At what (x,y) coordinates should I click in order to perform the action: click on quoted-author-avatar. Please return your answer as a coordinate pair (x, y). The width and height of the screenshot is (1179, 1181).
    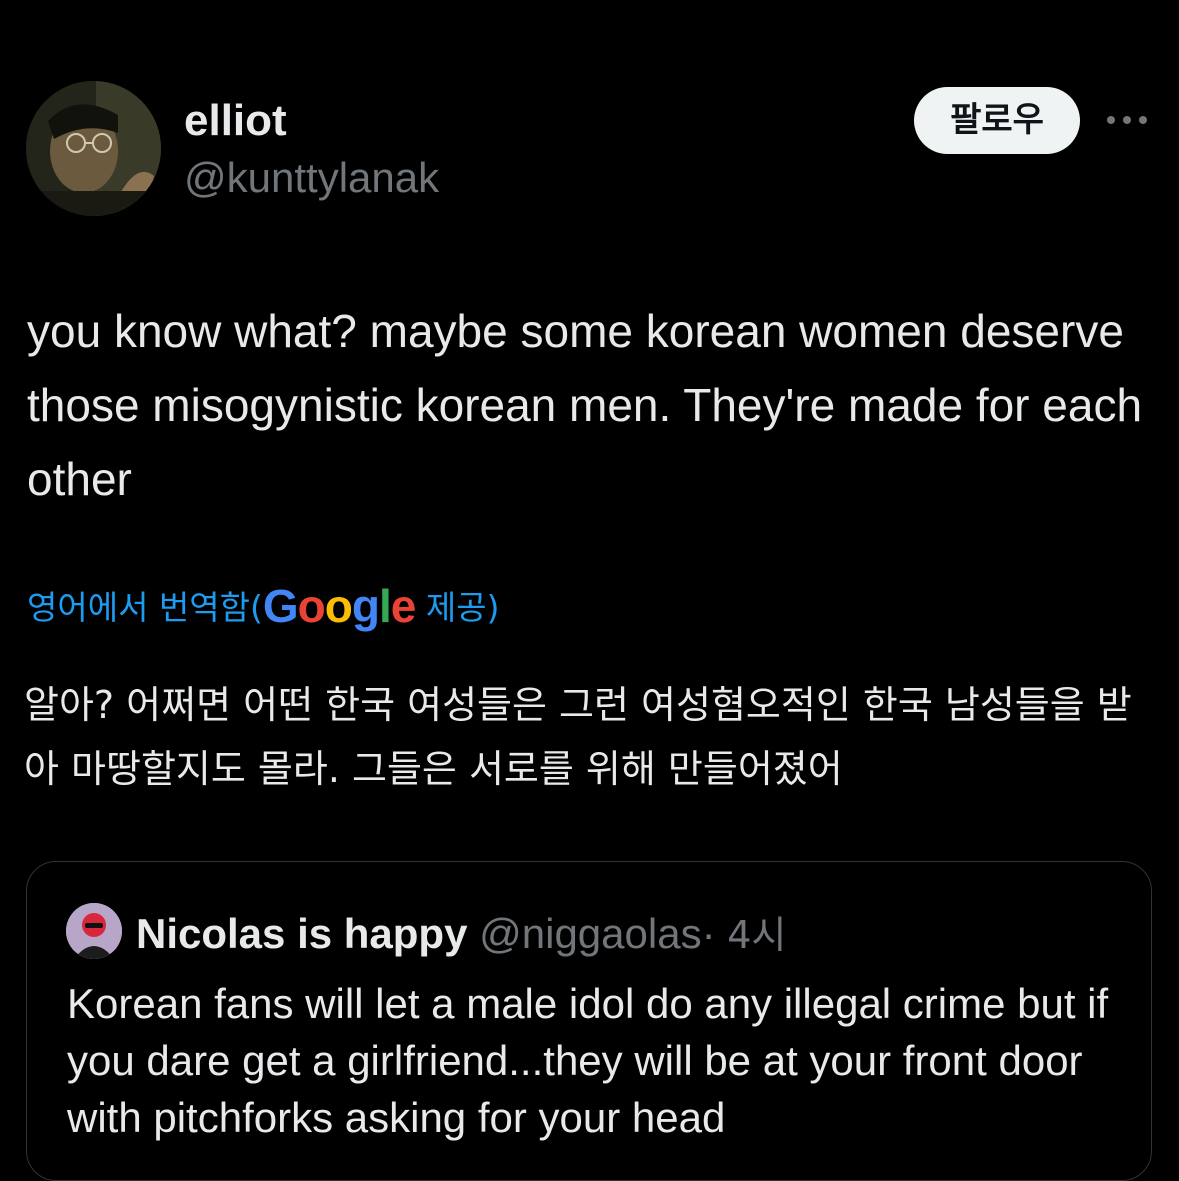
    Looking at the image, I should click on (94, 931).